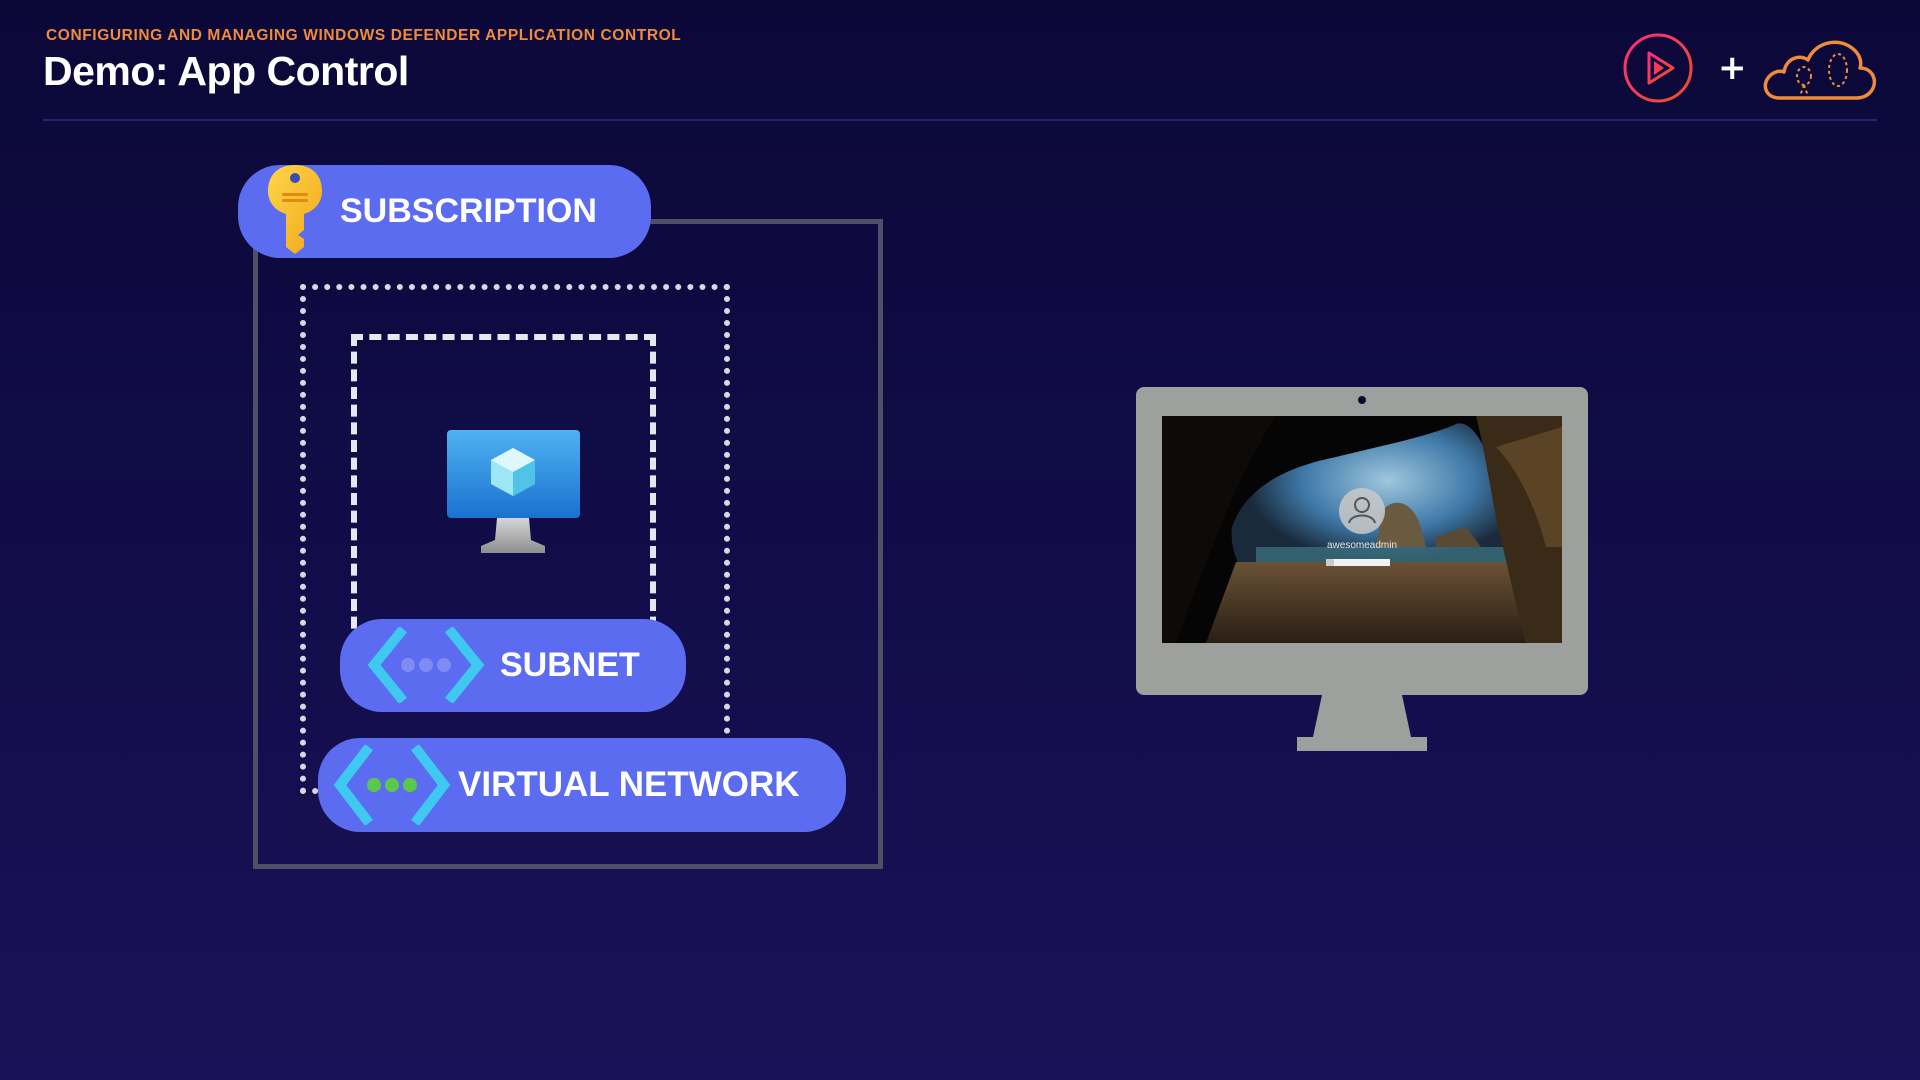 The width and height of the screenshot is (1920, 1080). What do you see at coordinates (468, 211) in the screenshot?
I see `subscription-label: SUBSCRIPTION` at bounding box center [468, 211].